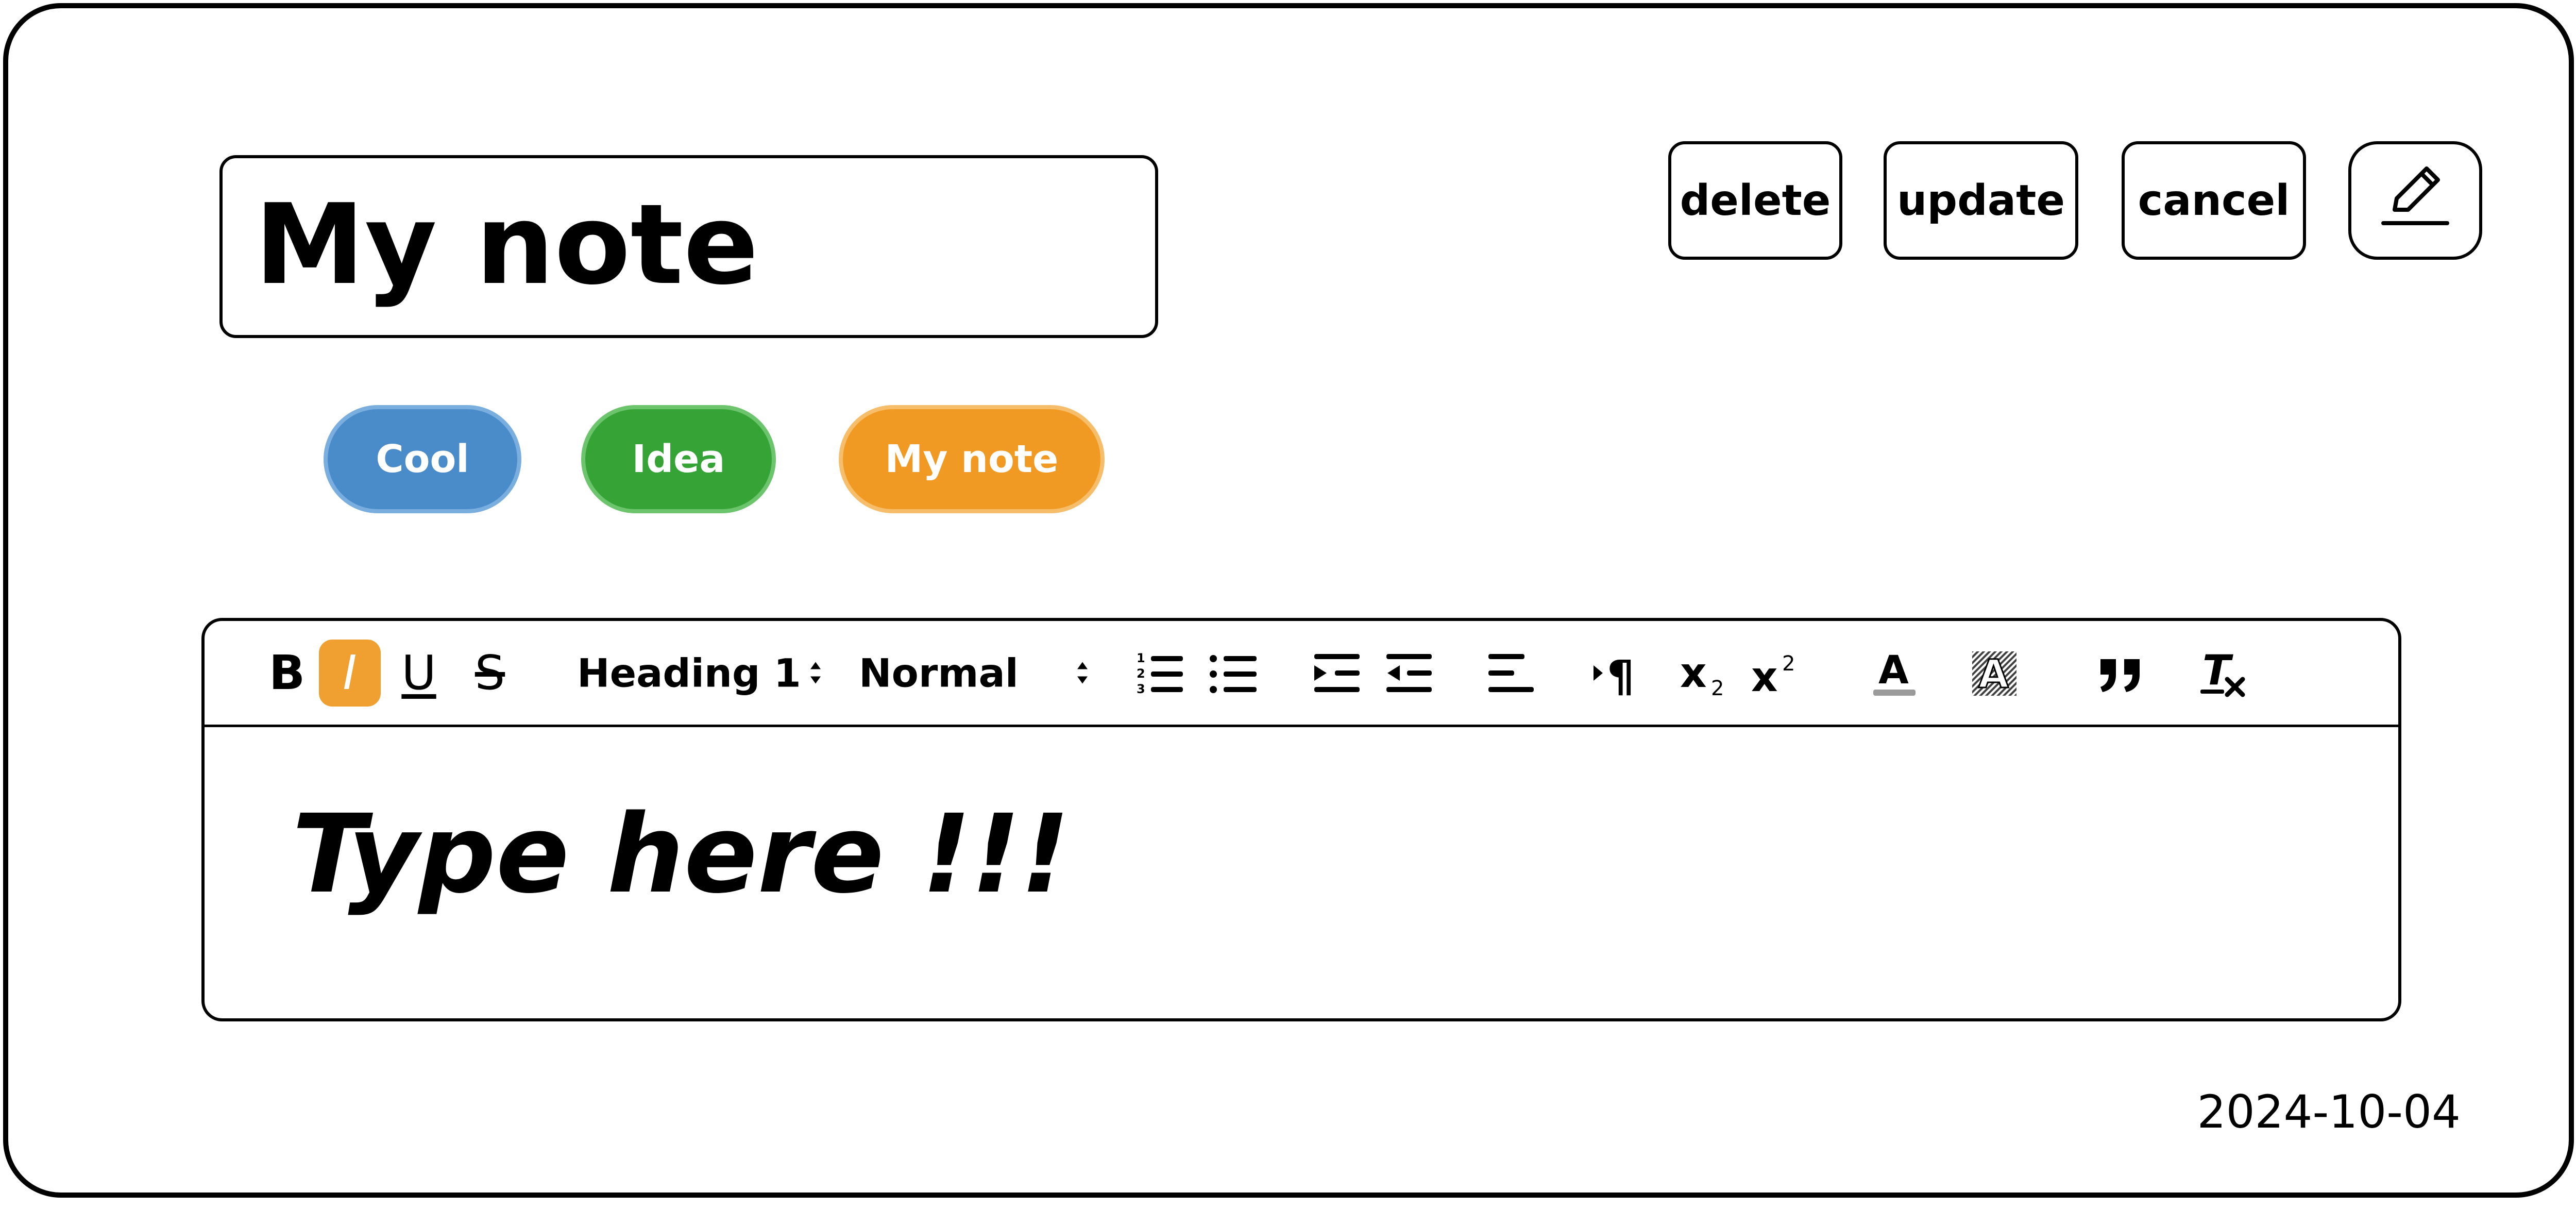  I want to click on tag-idea: Idea, so click(678, 459).